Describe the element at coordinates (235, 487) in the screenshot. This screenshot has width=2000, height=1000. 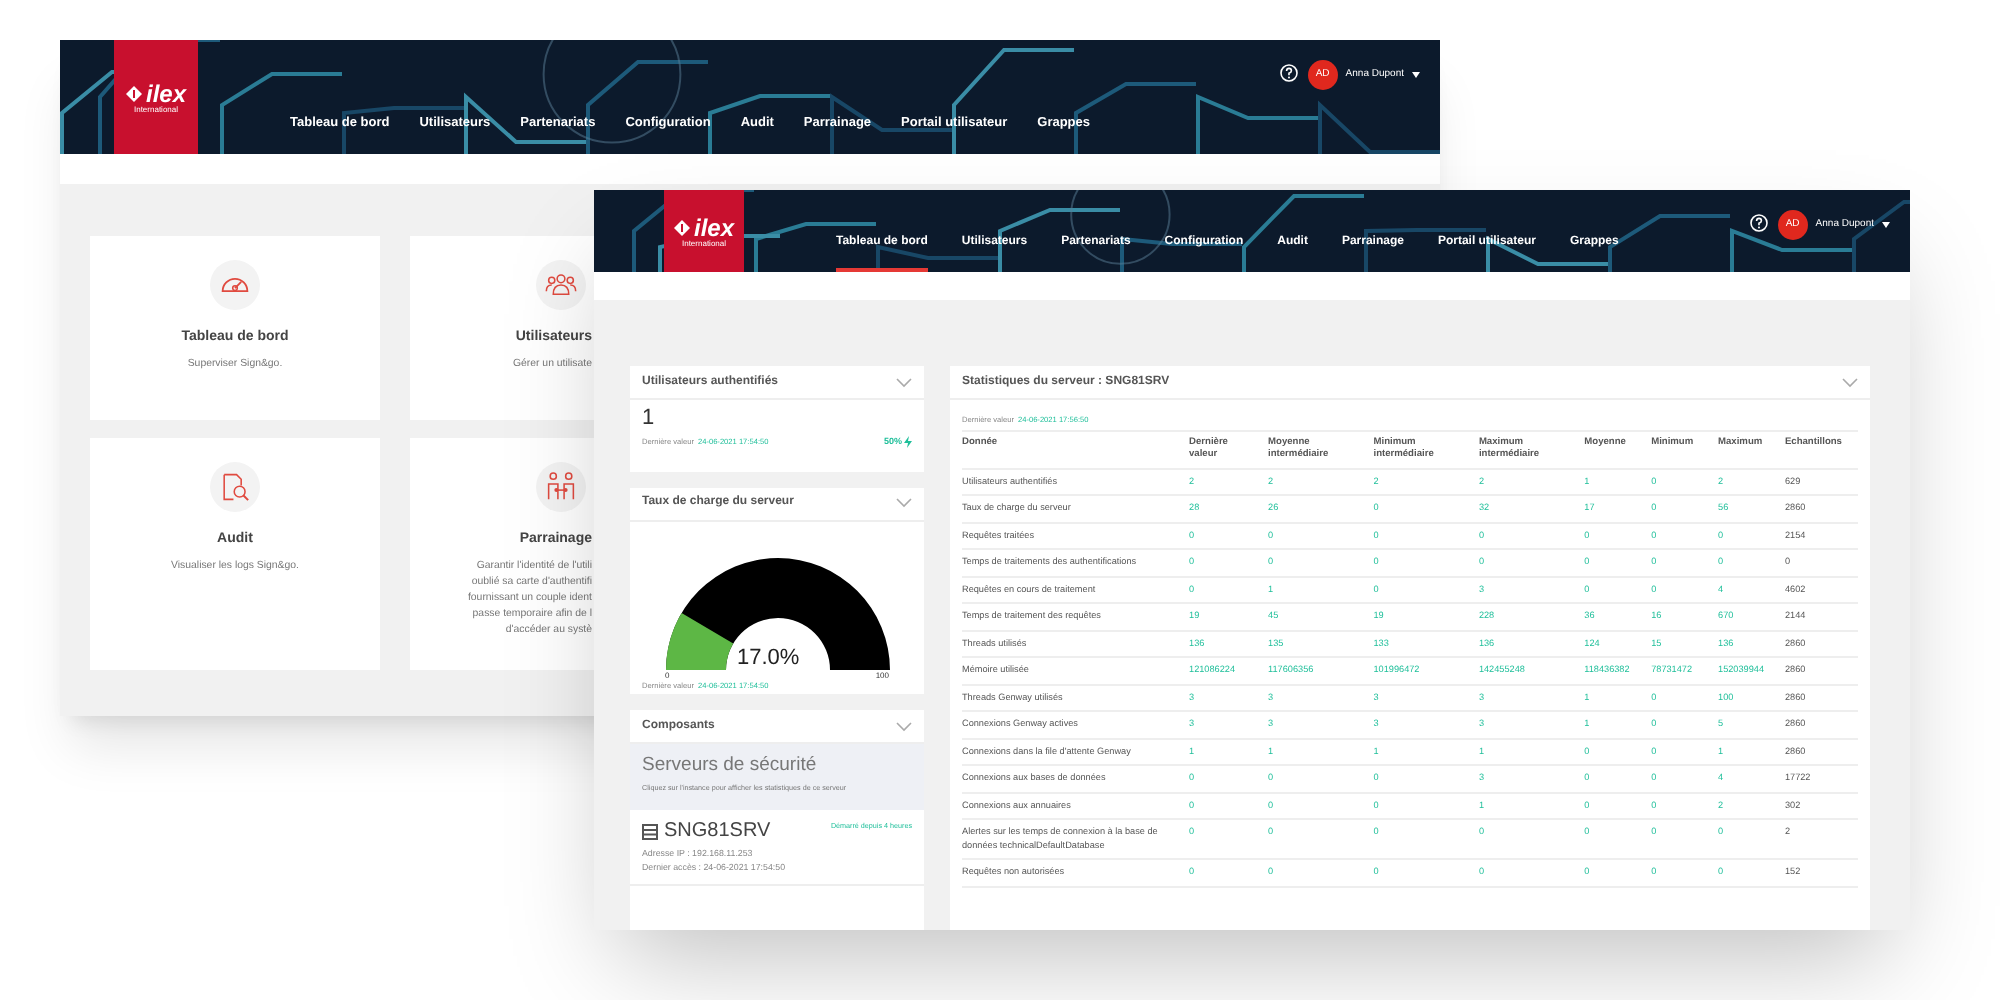
I see `document-search-icon` at that location.